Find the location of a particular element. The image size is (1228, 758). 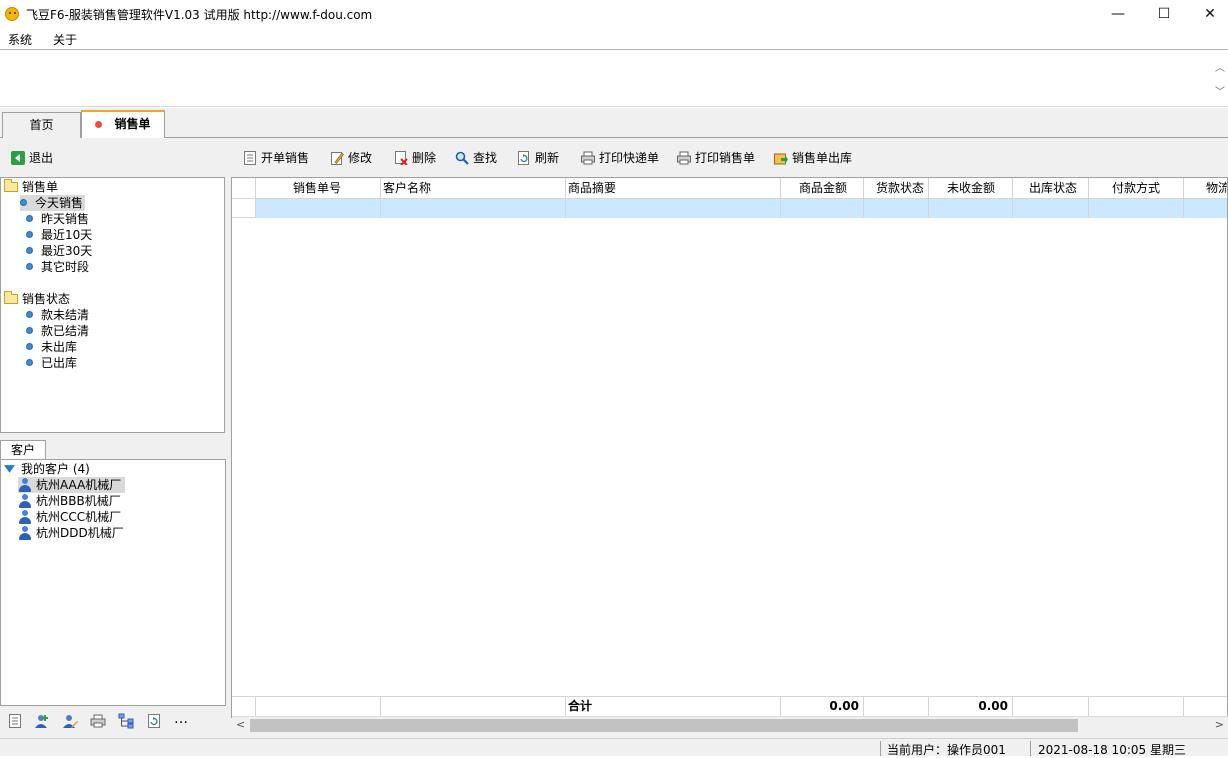

tree-item-label: 未出库 is located at coordinates (59, 347).